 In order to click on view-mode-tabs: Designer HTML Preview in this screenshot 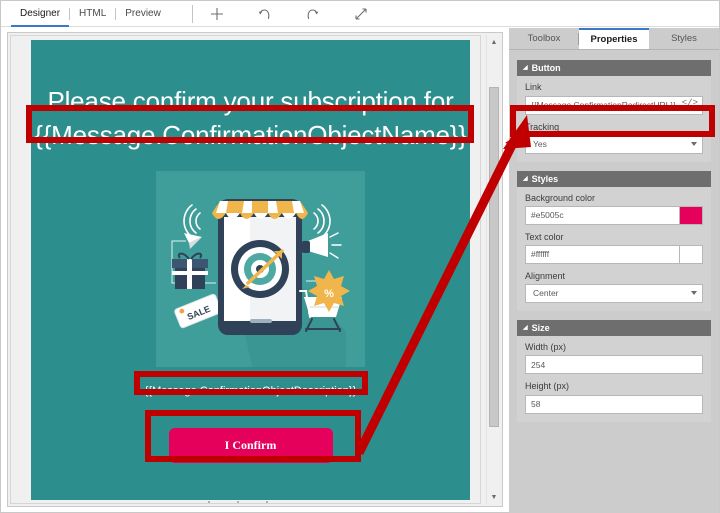, I will do `click(85, 14)`.